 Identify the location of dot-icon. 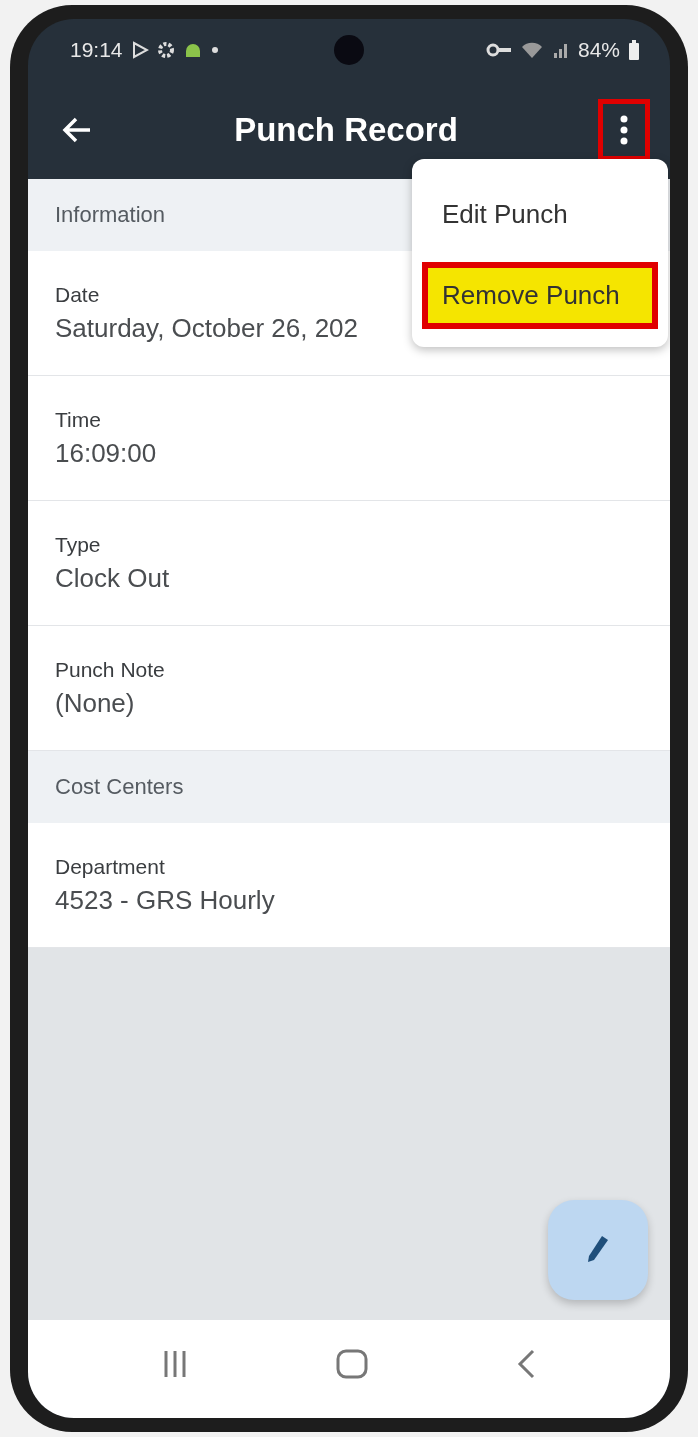
(214, 50).